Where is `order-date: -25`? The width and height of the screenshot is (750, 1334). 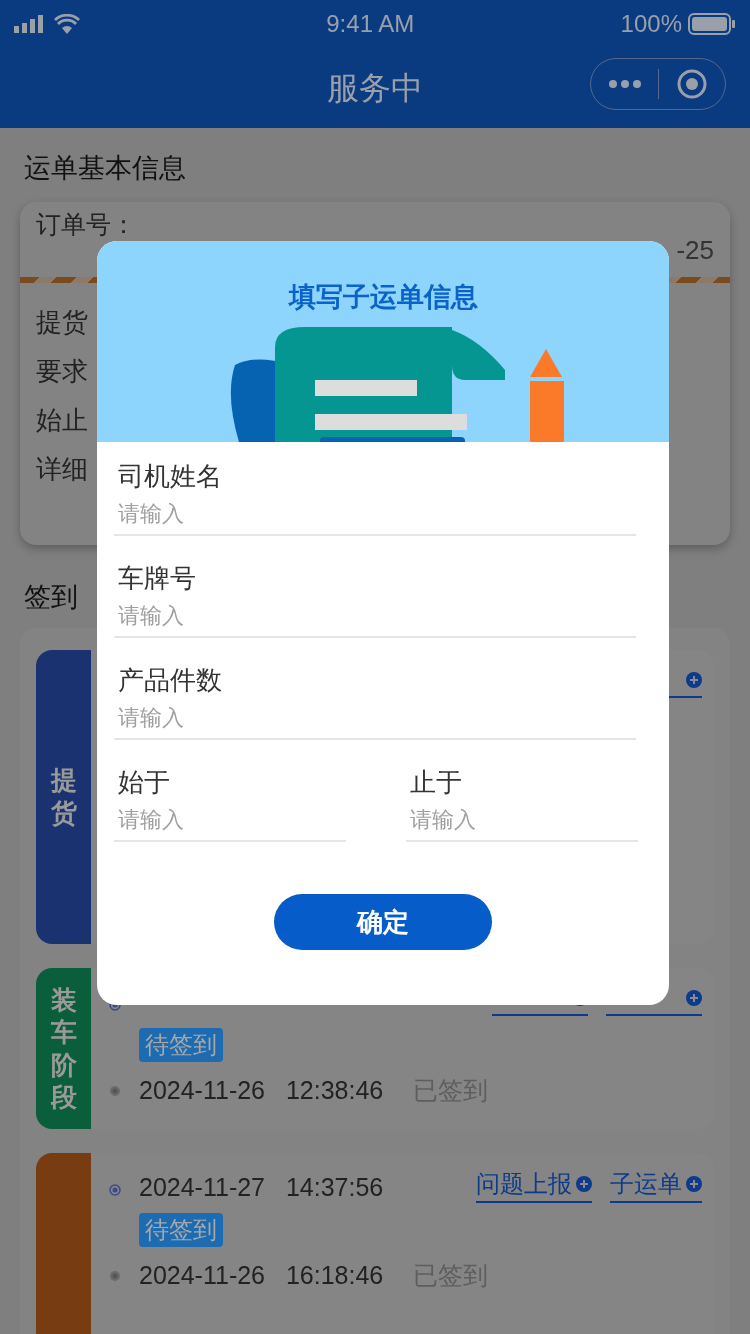 order-date: -25 is located at coordinates (695, 250).